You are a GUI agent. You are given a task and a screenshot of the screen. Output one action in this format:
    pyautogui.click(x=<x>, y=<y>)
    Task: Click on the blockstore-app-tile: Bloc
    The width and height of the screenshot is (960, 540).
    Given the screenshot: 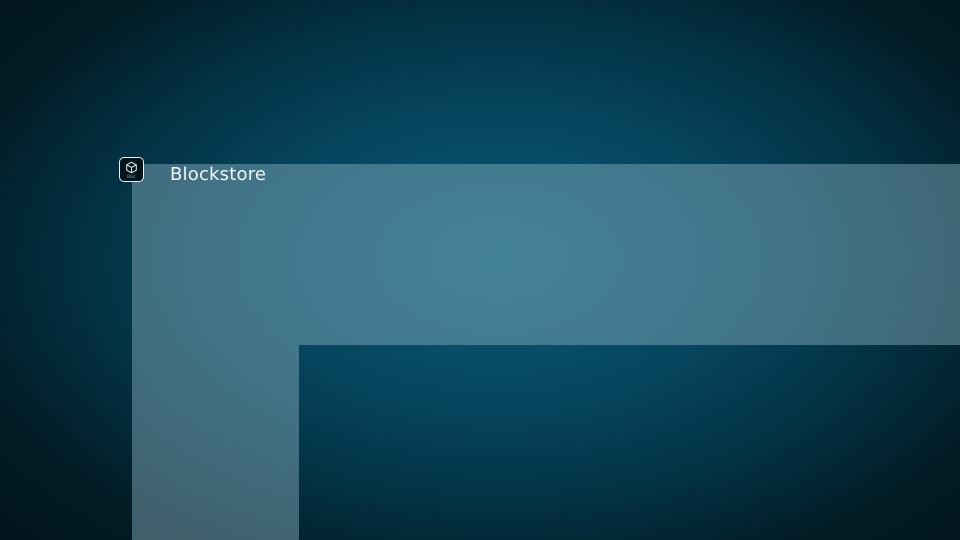 What is the action you would take?
    pyautogui.click(x=131, y=169)
    